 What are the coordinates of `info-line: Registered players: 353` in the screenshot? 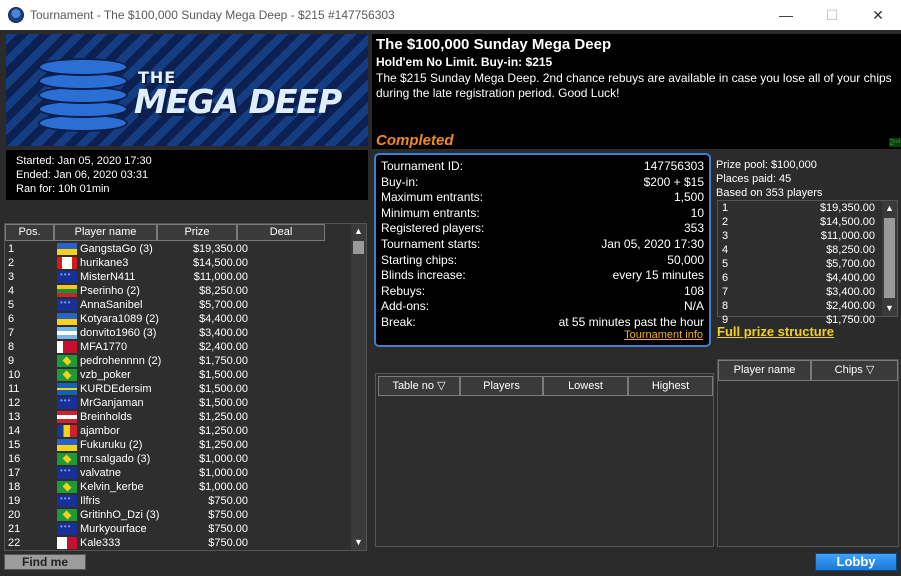 It's located at (542, 229).